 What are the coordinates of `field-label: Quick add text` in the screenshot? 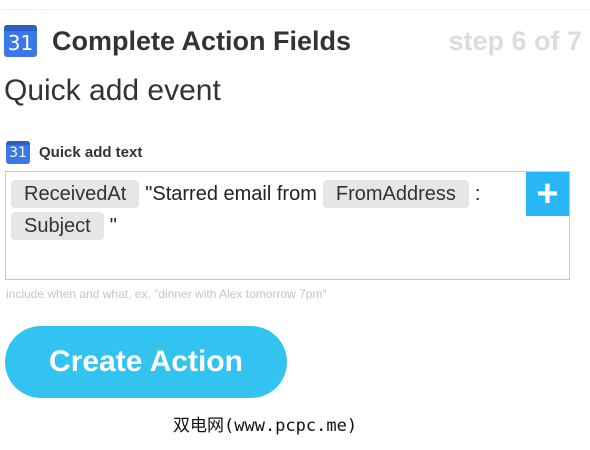 It's located at (91, 152).